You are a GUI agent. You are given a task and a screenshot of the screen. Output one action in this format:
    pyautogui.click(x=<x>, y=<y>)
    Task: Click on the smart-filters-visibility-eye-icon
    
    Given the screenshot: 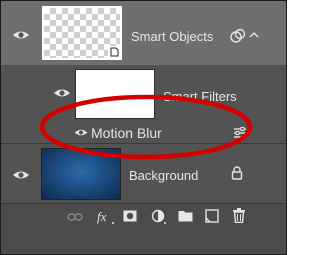 What is the action you would take?
    pyautogui.click(x=62, y=93)
    